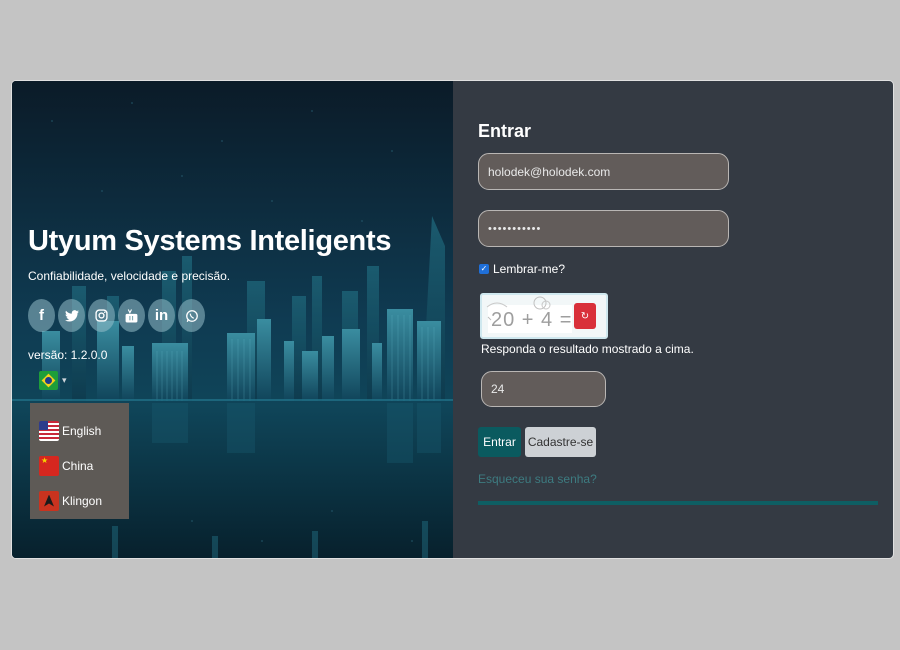  Describe the element at coordinates (116, 315) in the screenshot. I see `social-links: f in` at that location.